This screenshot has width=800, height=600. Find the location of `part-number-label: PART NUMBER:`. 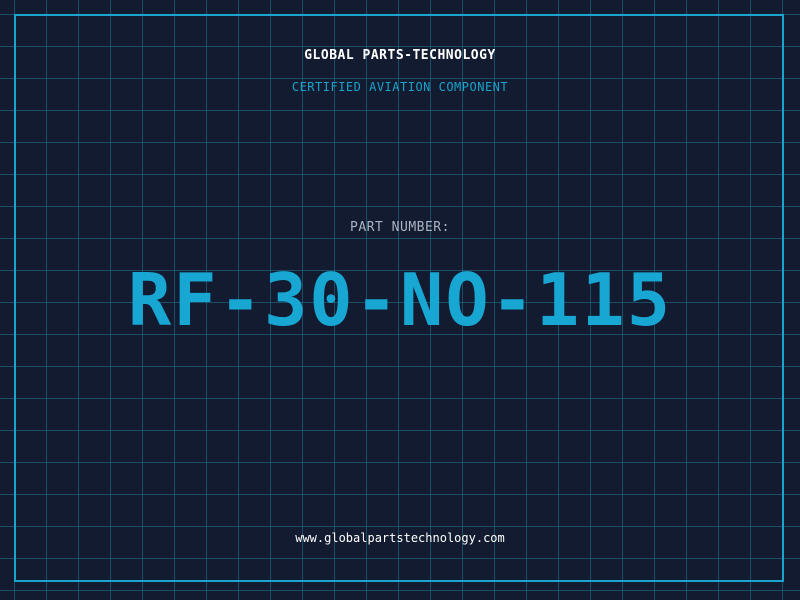

part-number-label: PART NUMBER: is located at coordinates (400, 227).